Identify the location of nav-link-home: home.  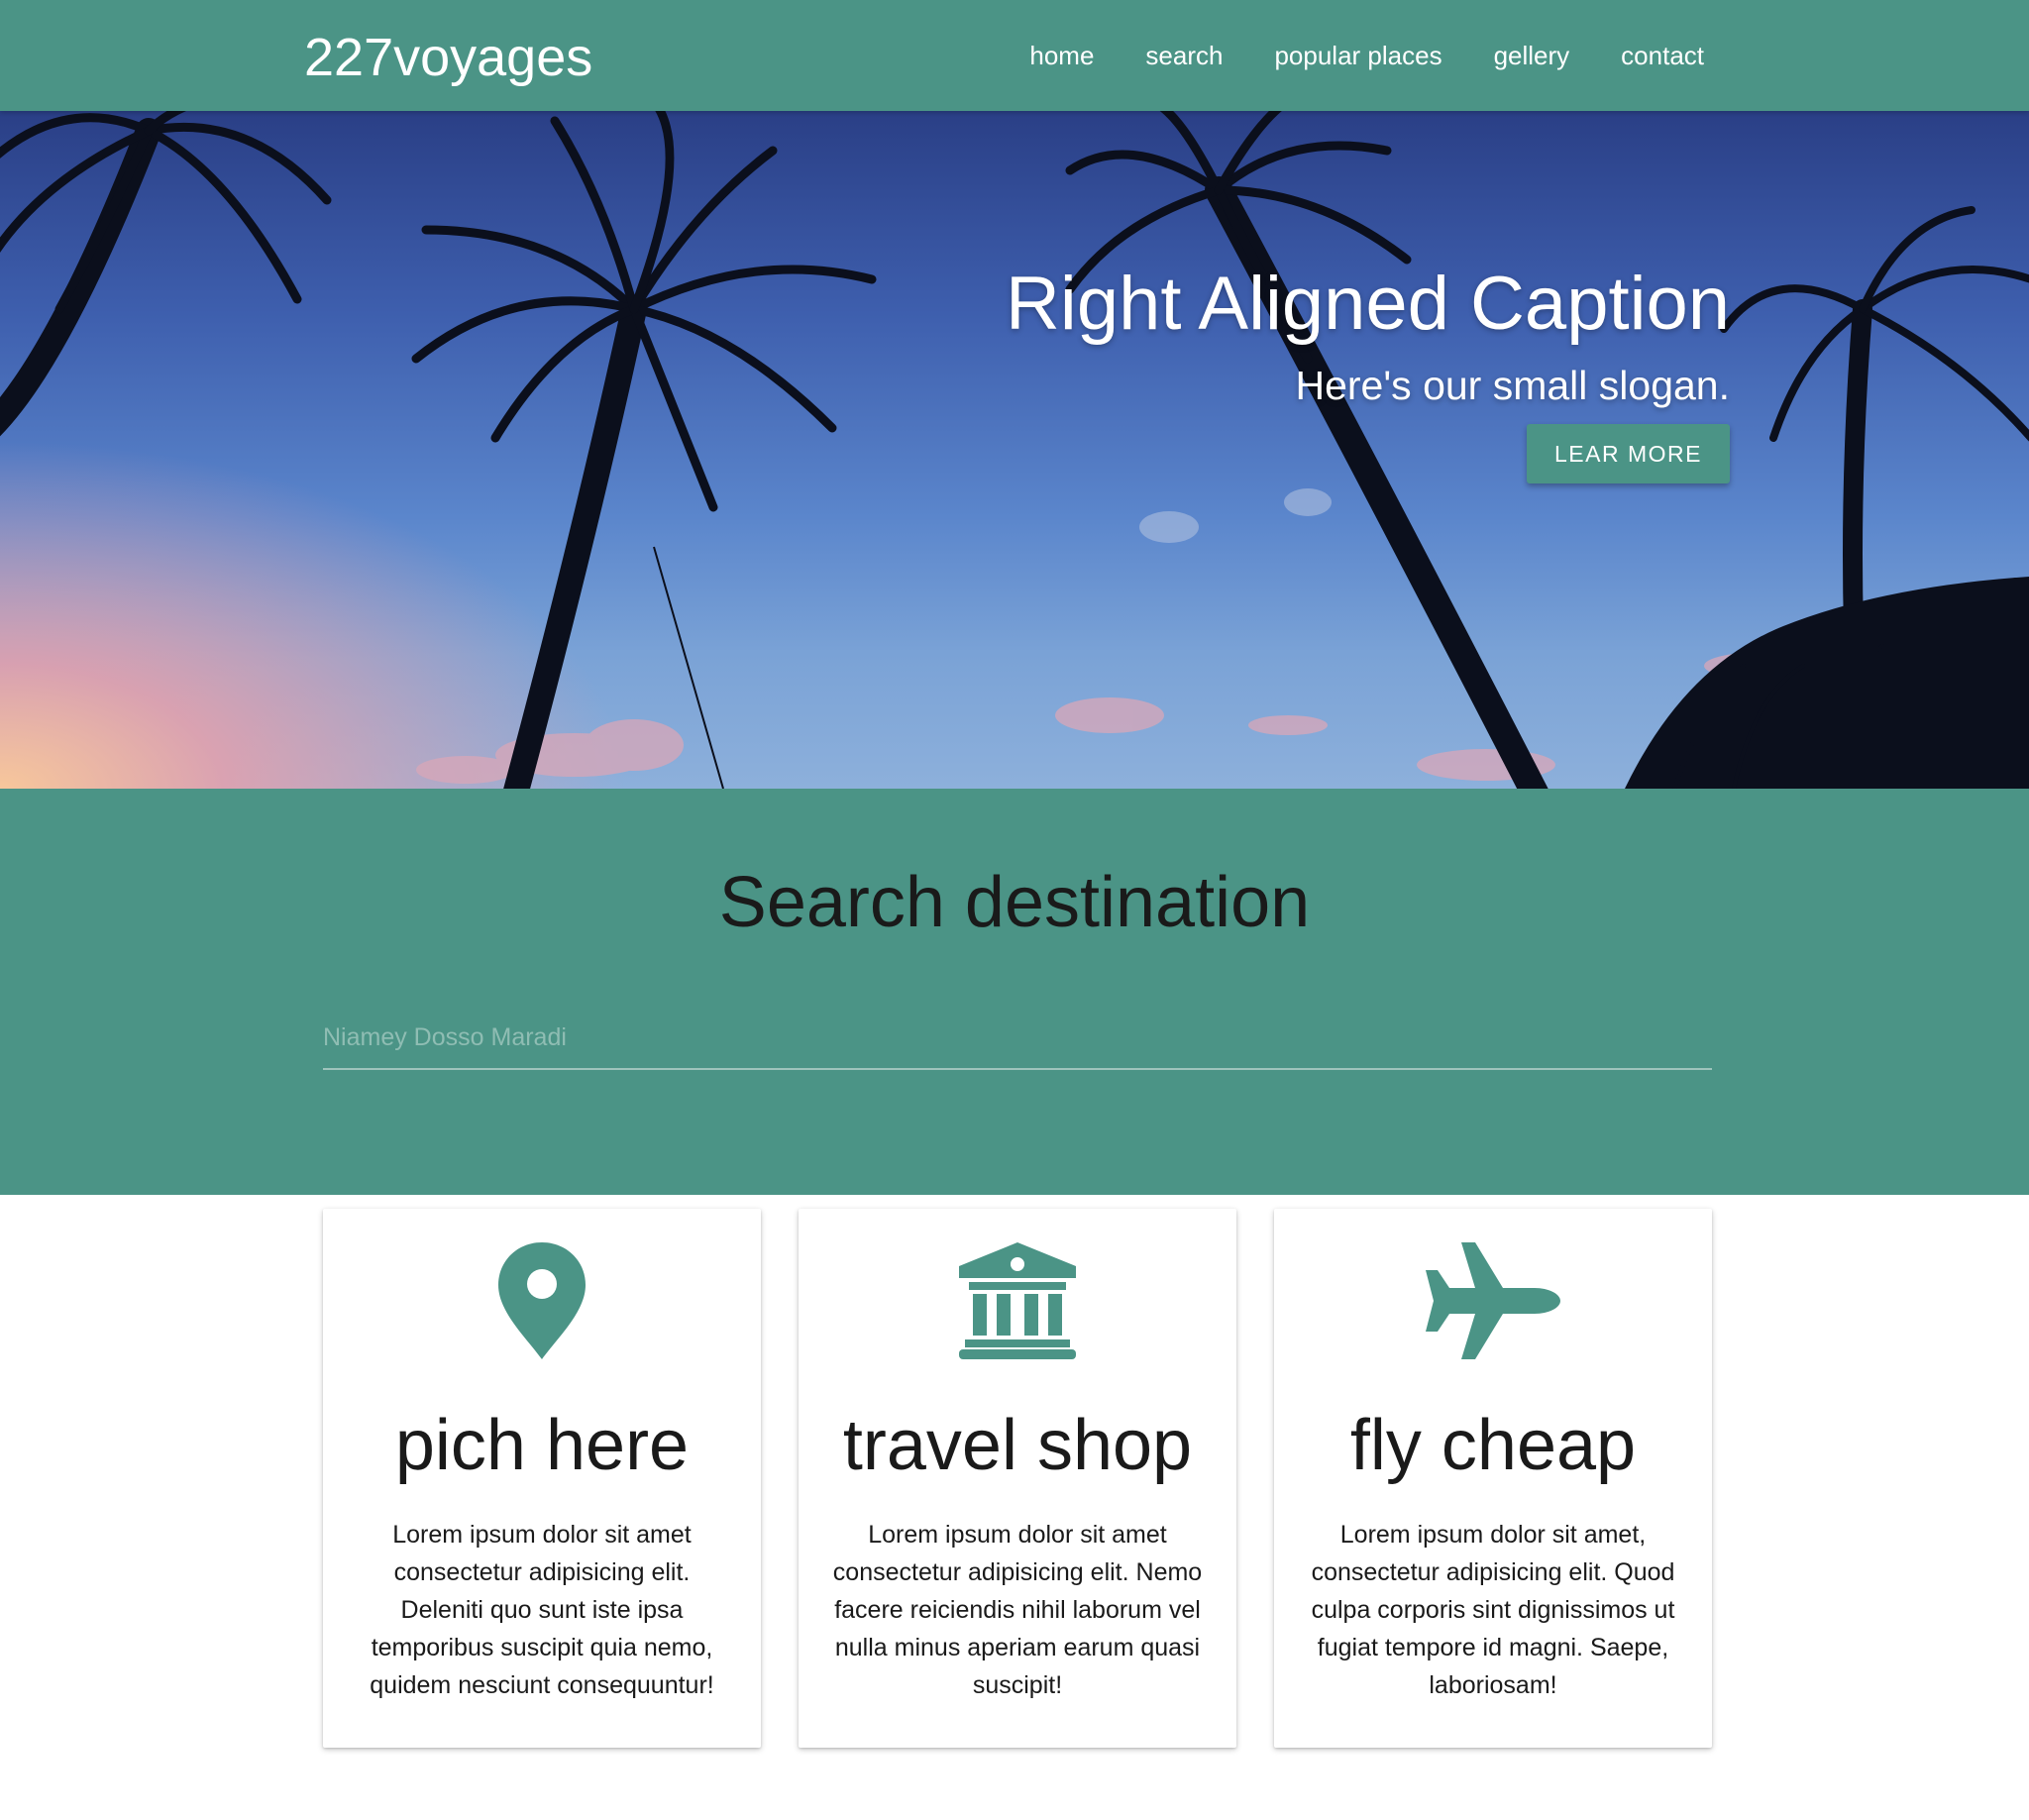
(1061, 56).